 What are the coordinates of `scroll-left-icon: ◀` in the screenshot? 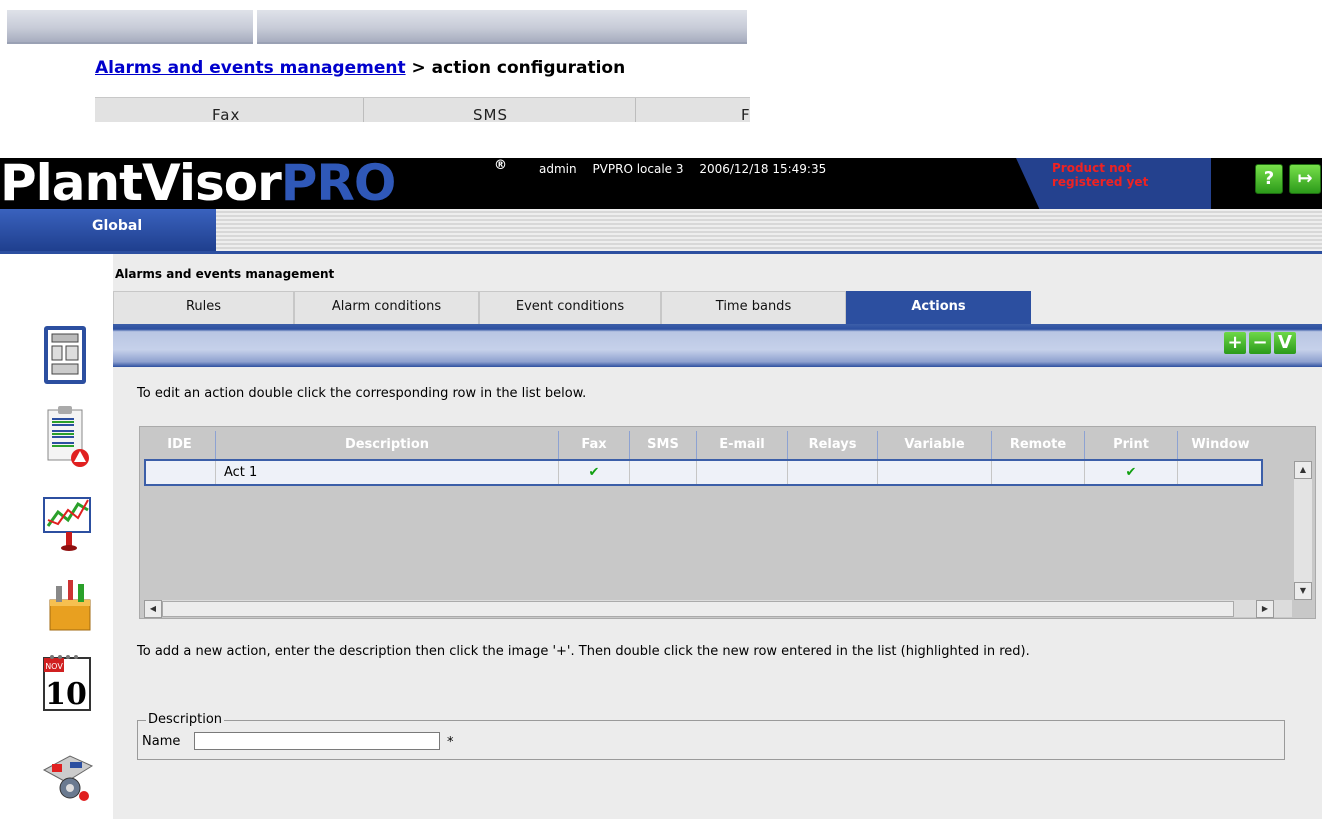 It's located at (153, 609).